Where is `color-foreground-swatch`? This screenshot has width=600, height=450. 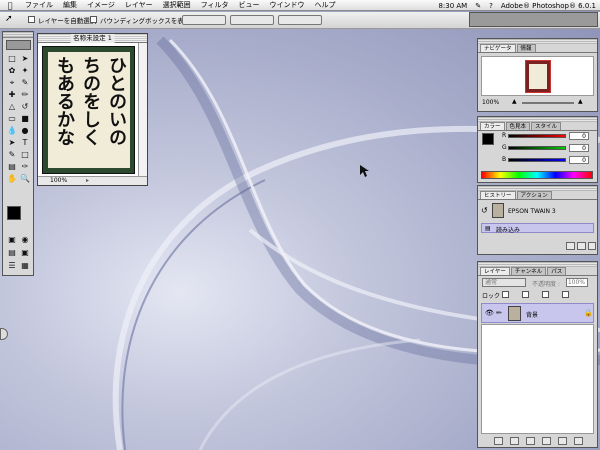
color-foreground-swatch is located at coordinates (488, 139).